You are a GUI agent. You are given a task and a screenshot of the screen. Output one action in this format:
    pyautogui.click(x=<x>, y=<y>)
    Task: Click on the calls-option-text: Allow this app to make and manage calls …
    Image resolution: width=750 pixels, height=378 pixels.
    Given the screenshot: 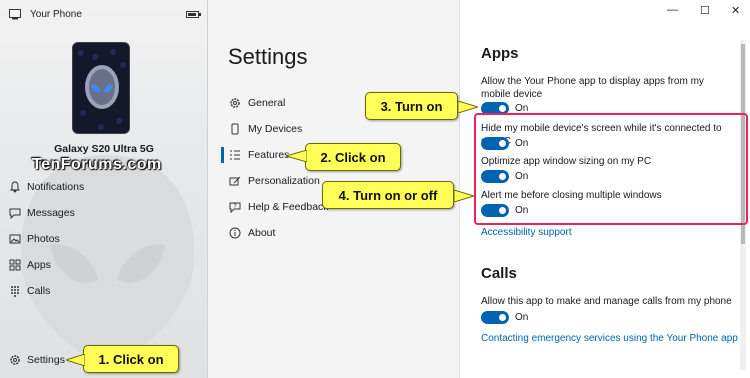 What is the action you would take?
    pyautogui.click(x=606, y=301)
    